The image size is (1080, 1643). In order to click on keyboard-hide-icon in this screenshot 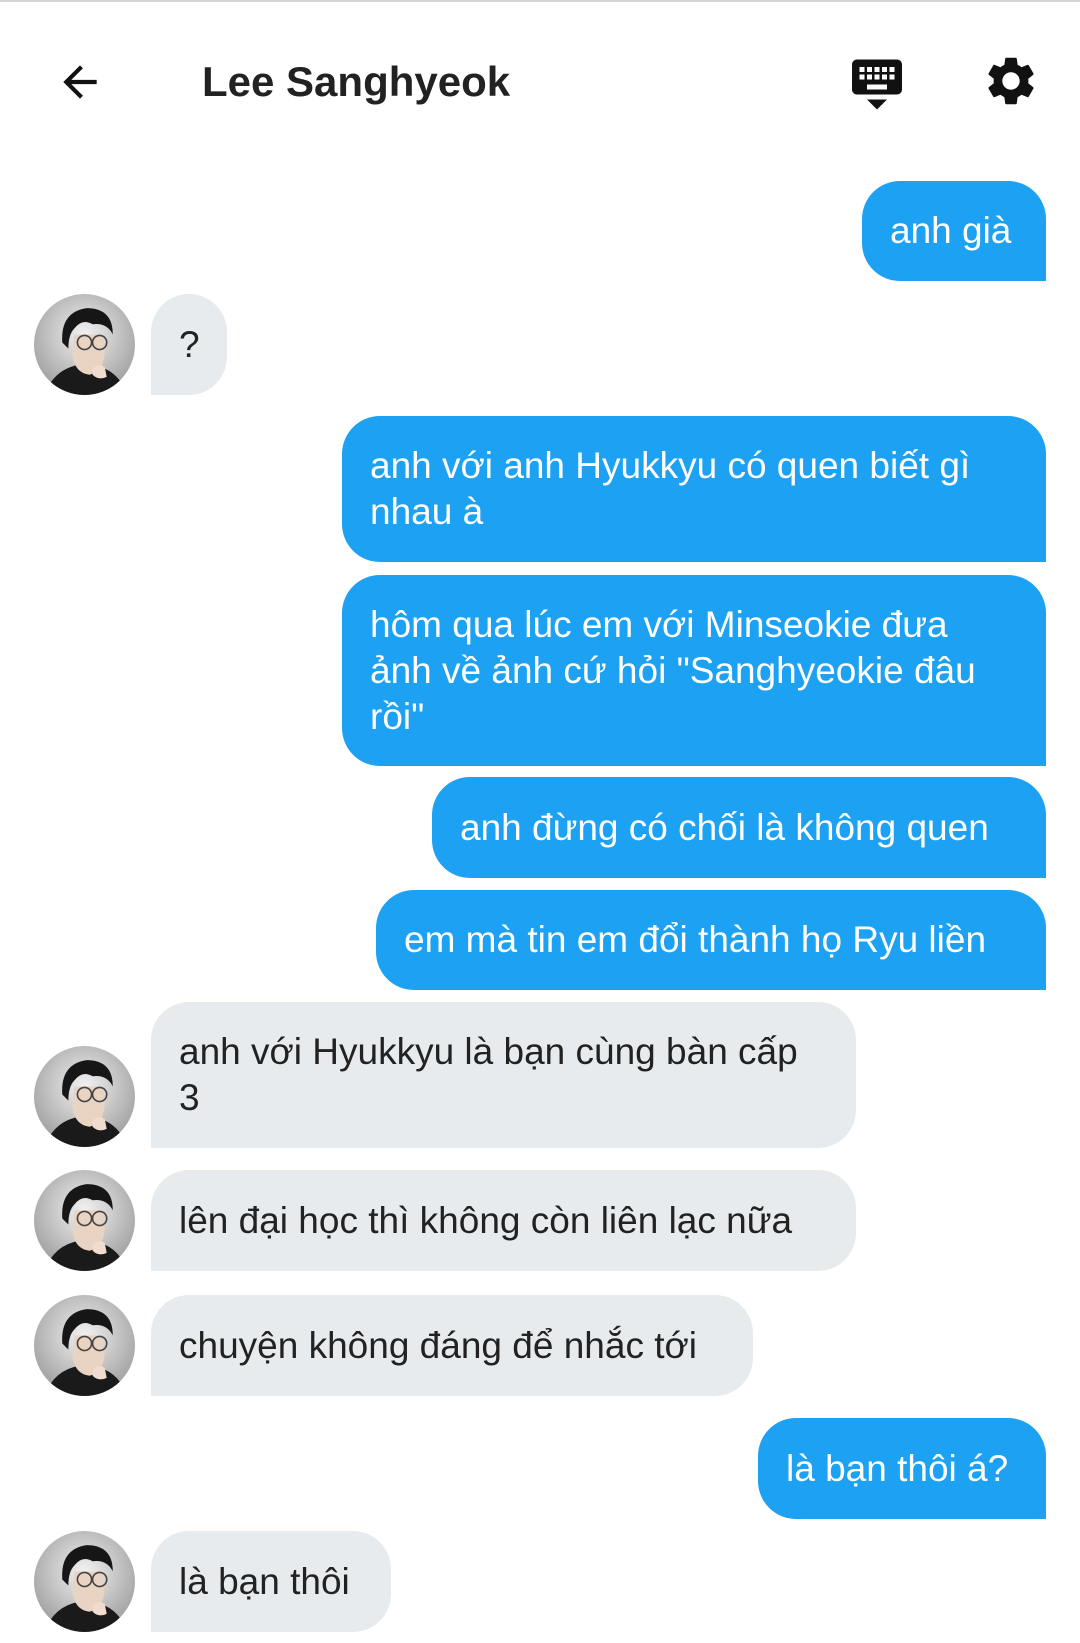, I will do `click(877, 84)`.